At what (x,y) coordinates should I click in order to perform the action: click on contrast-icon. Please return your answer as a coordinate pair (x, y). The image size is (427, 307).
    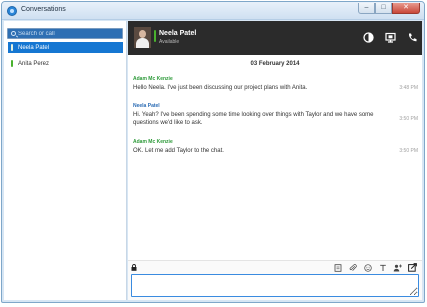
    Looking at the image, I should click on (368, 37).